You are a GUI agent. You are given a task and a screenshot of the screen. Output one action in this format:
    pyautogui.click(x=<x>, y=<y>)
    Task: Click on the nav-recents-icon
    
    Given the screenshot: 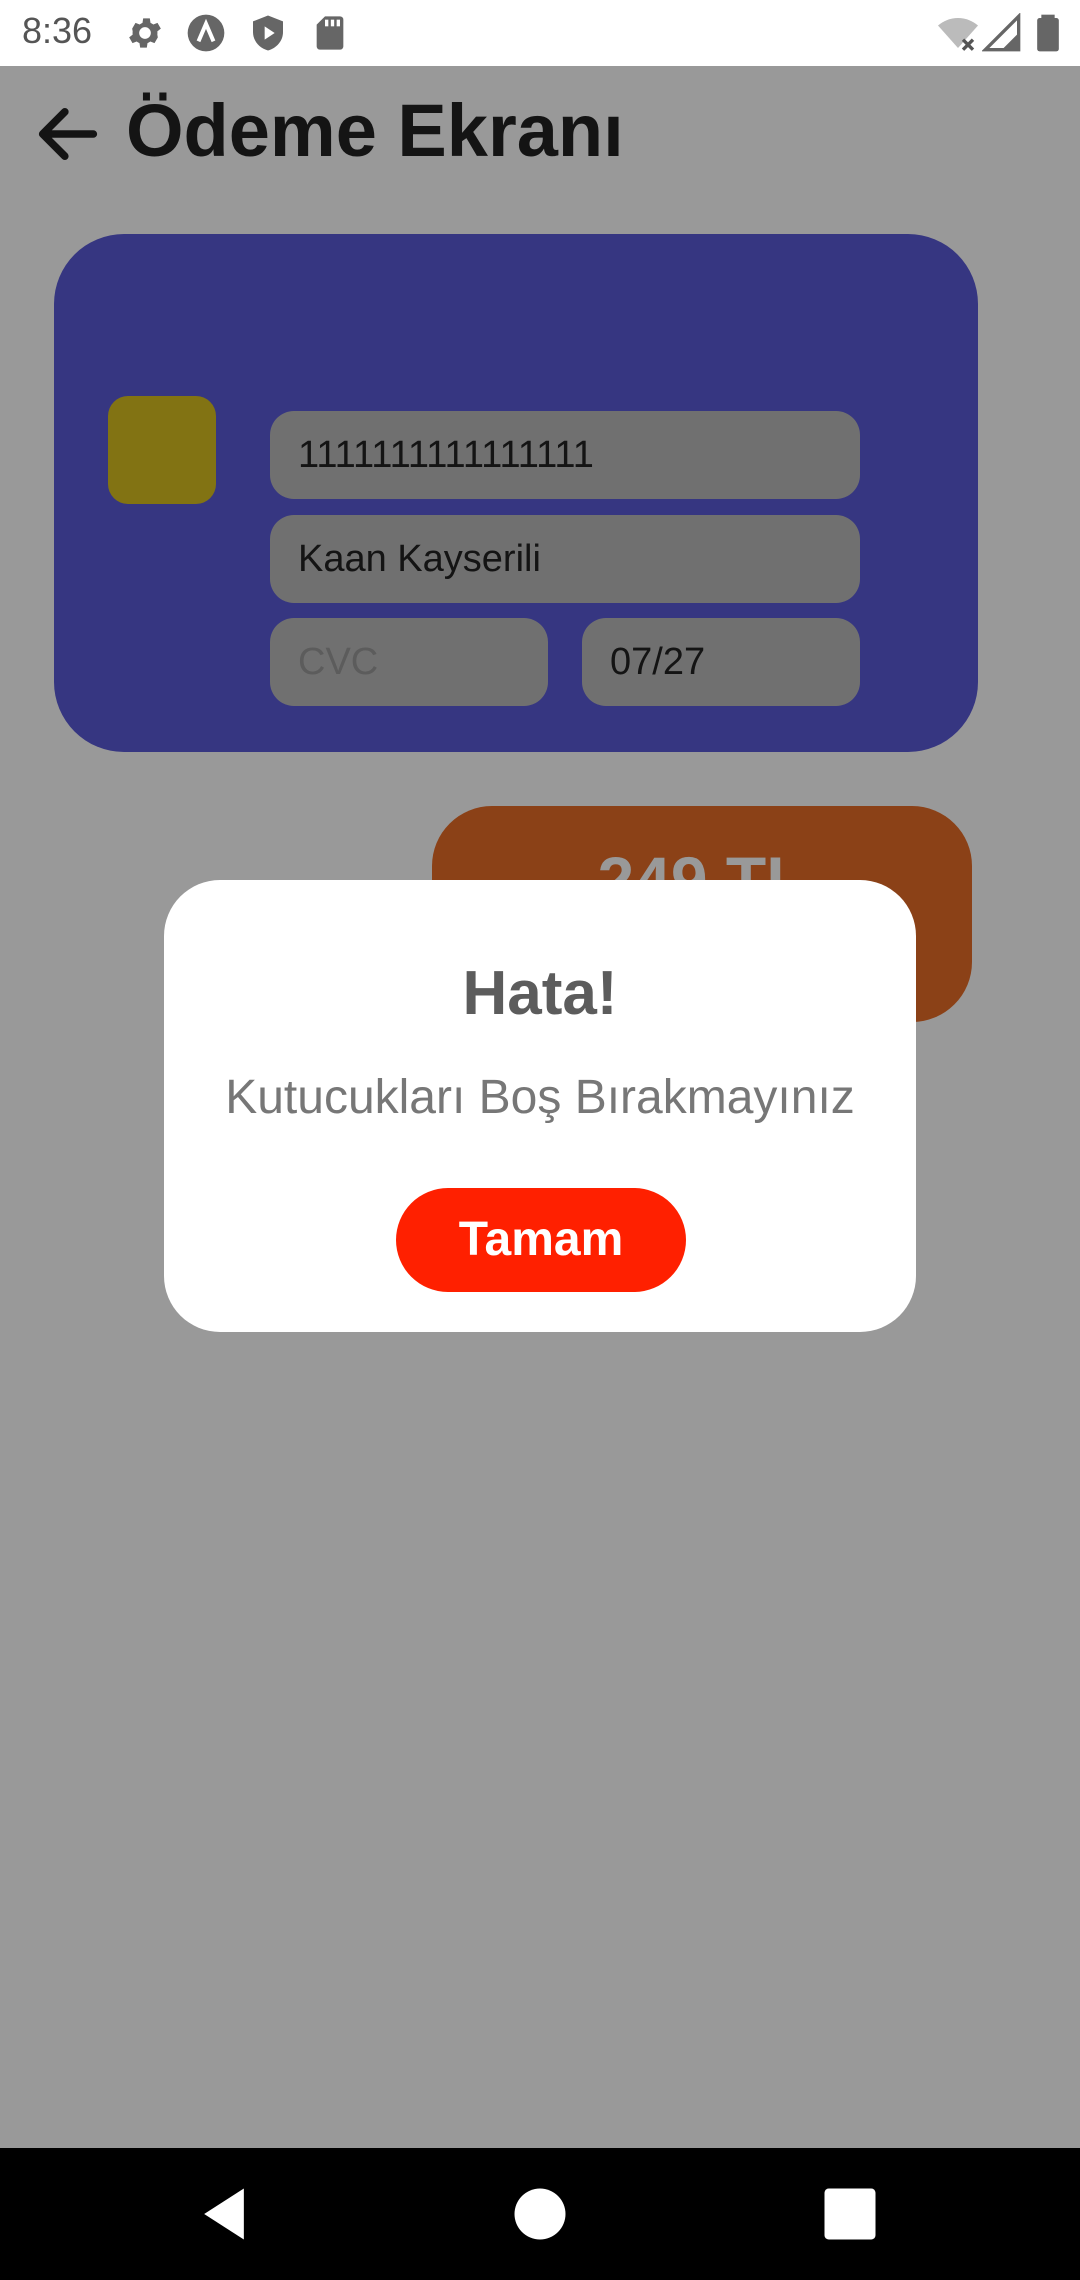 What is the action you would take?
    pyautogui.click(x=850, y=2214)
    